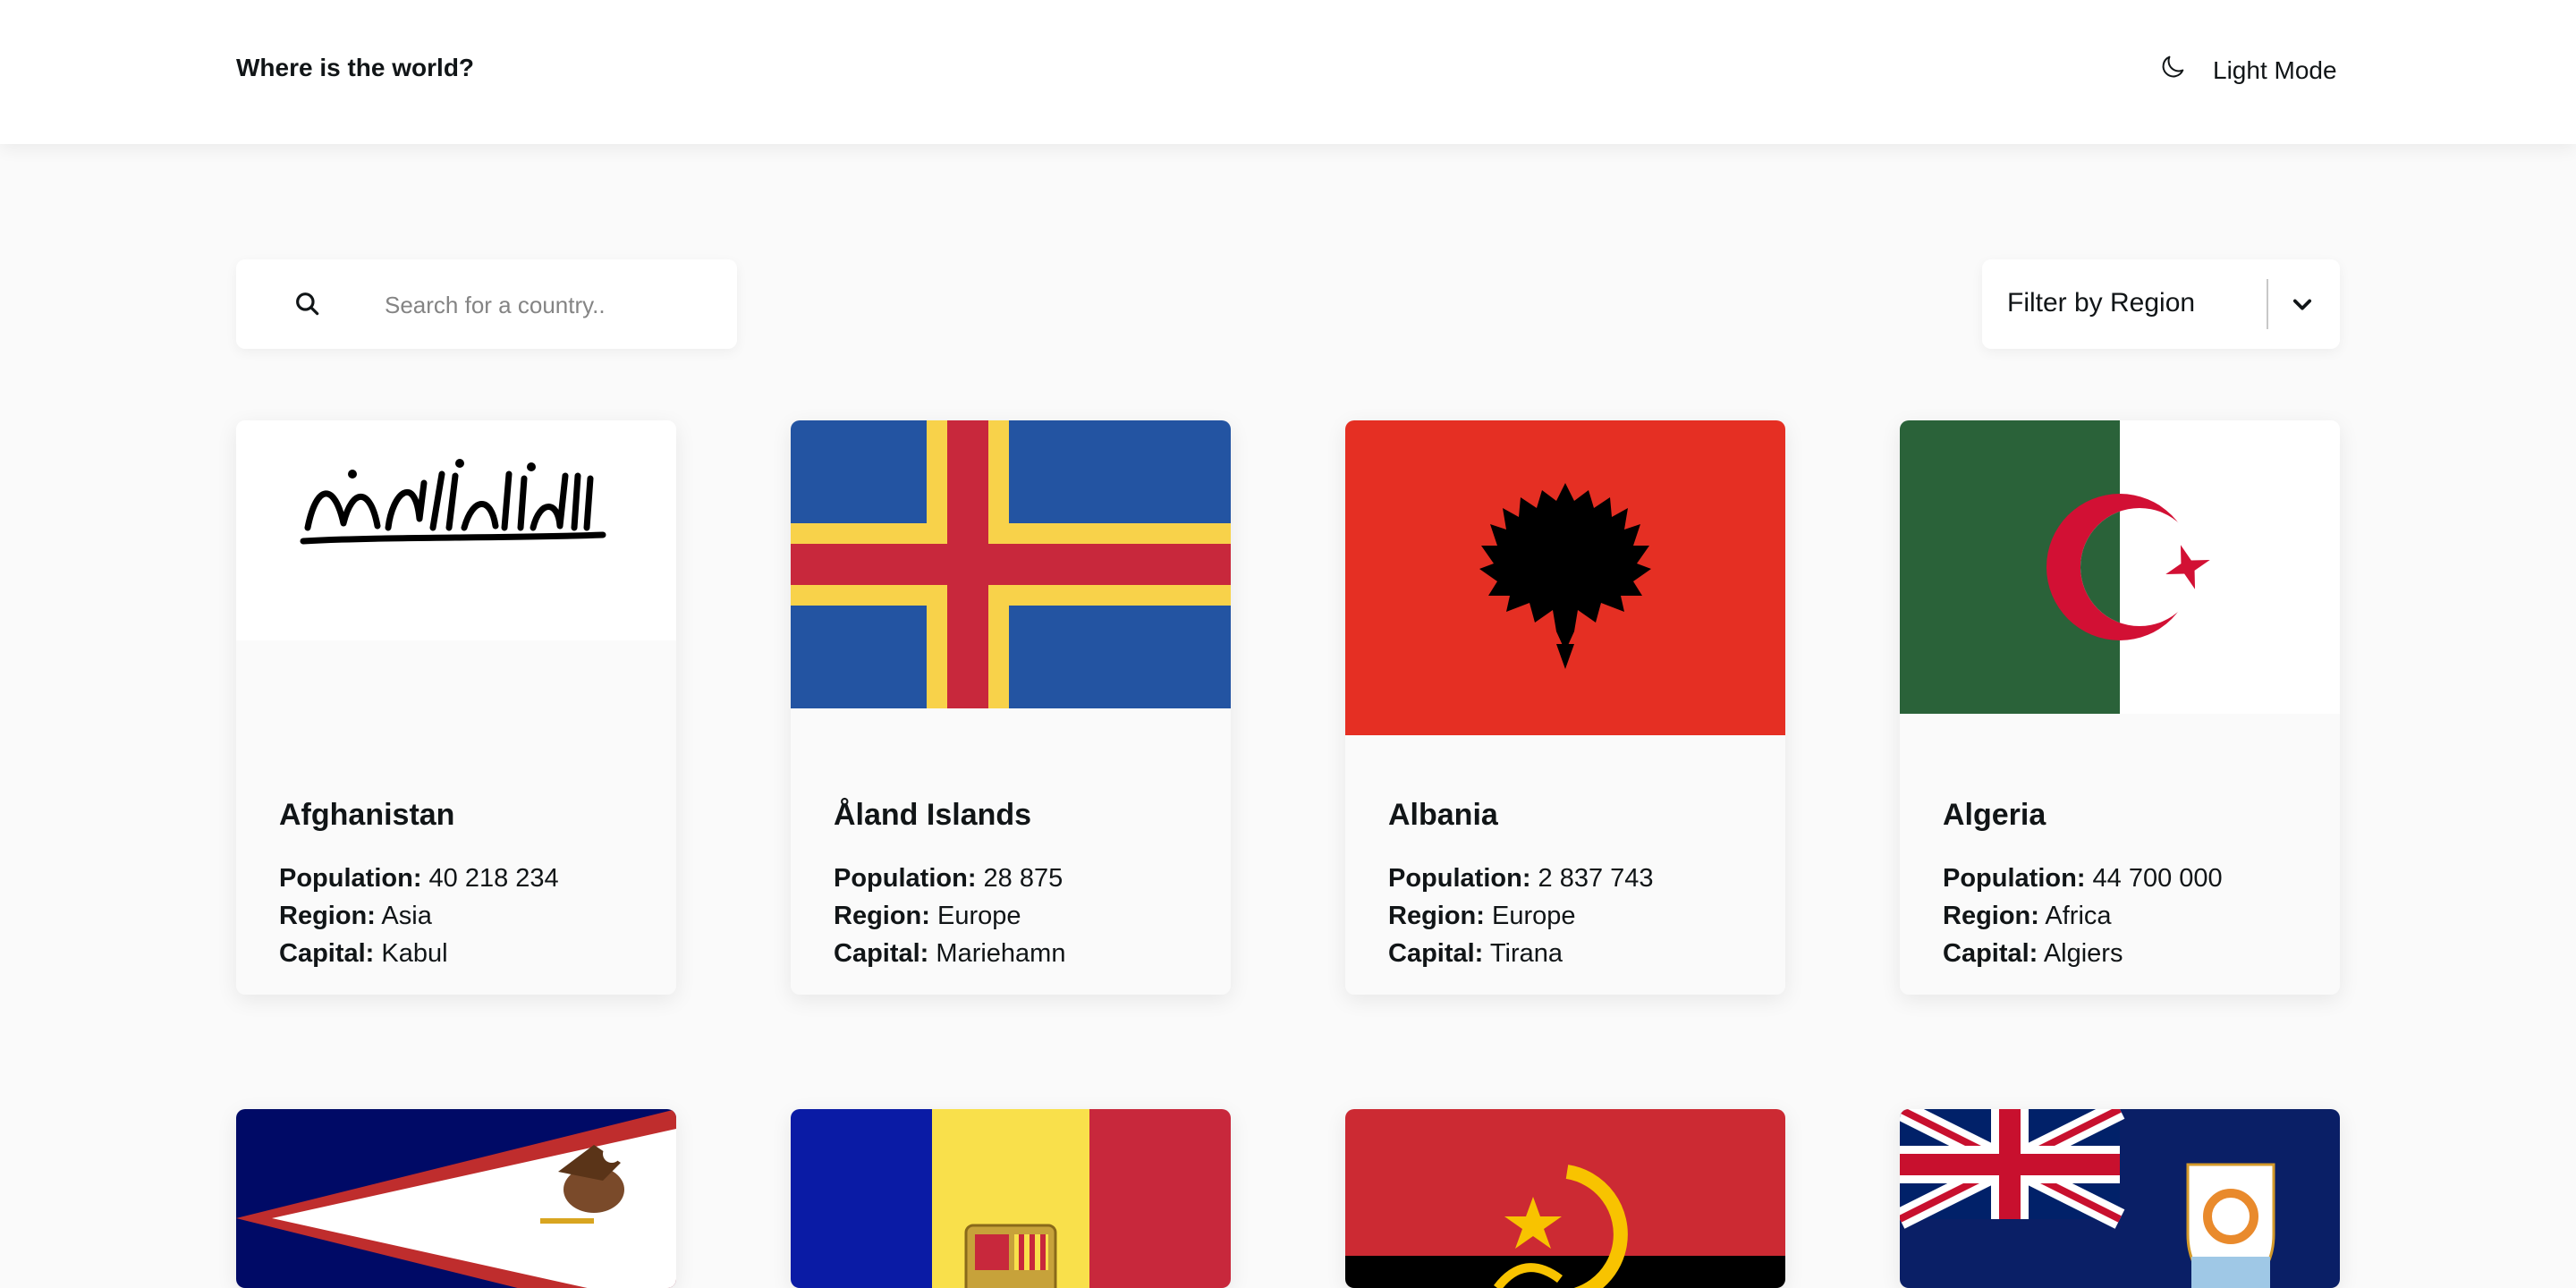  I want to click on flag-image-anguilla, so click(2120, 1198).